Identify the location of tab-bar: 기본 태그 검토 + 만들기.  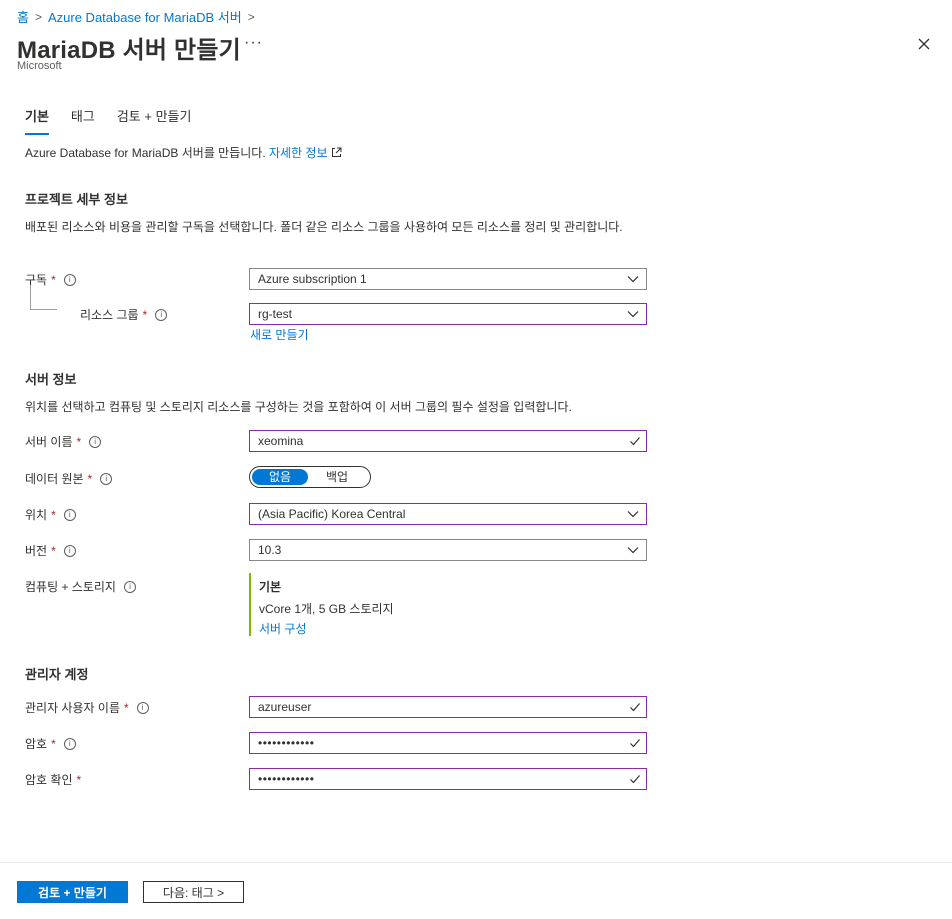
(108, 120).